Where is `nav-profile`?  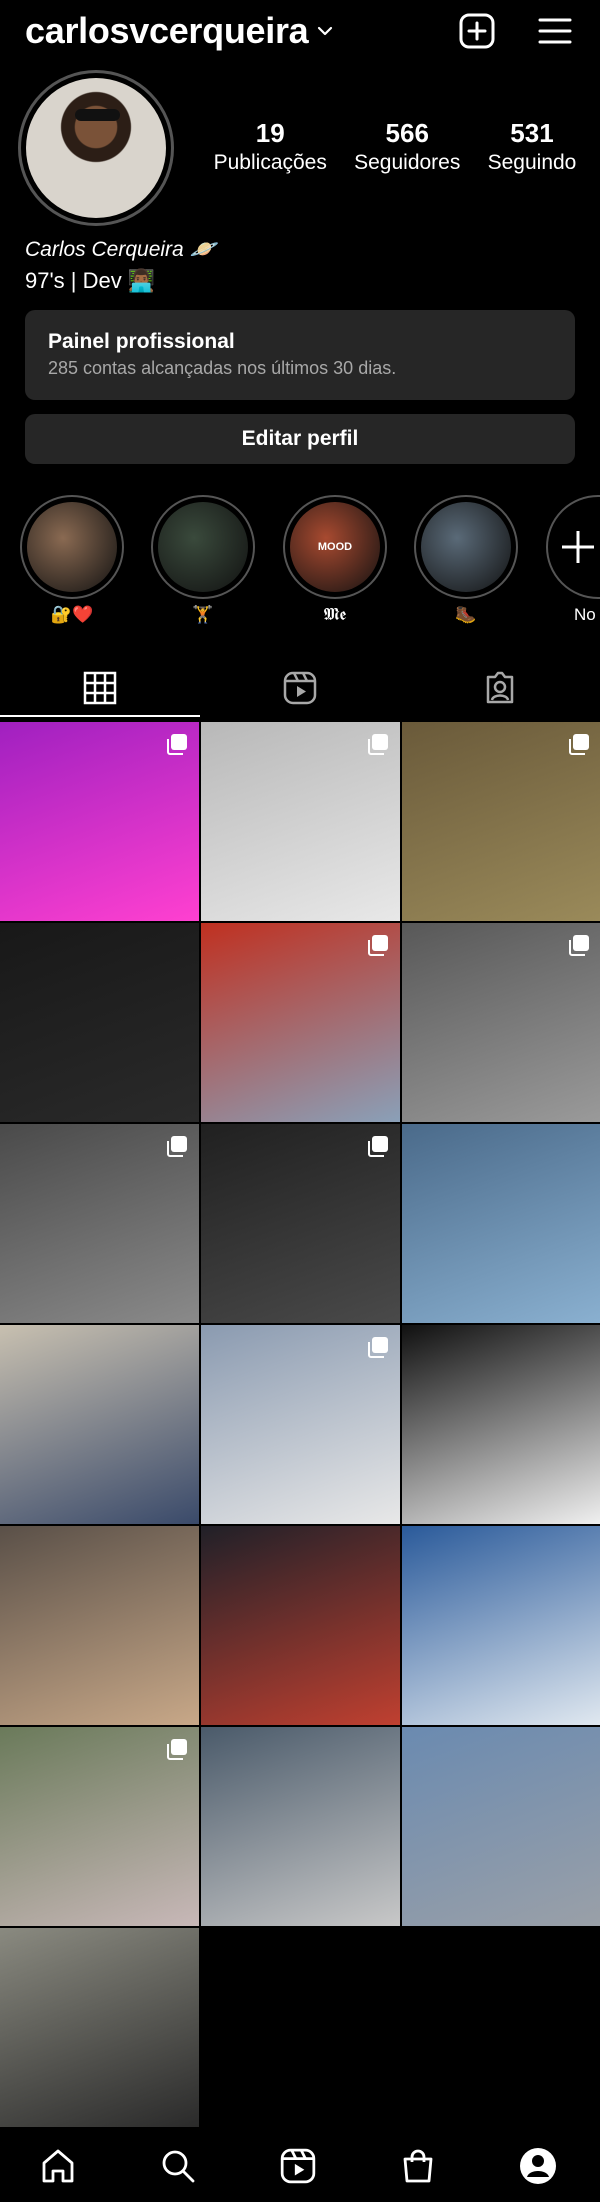
nav-profile is located at coordinates (538, 2166).